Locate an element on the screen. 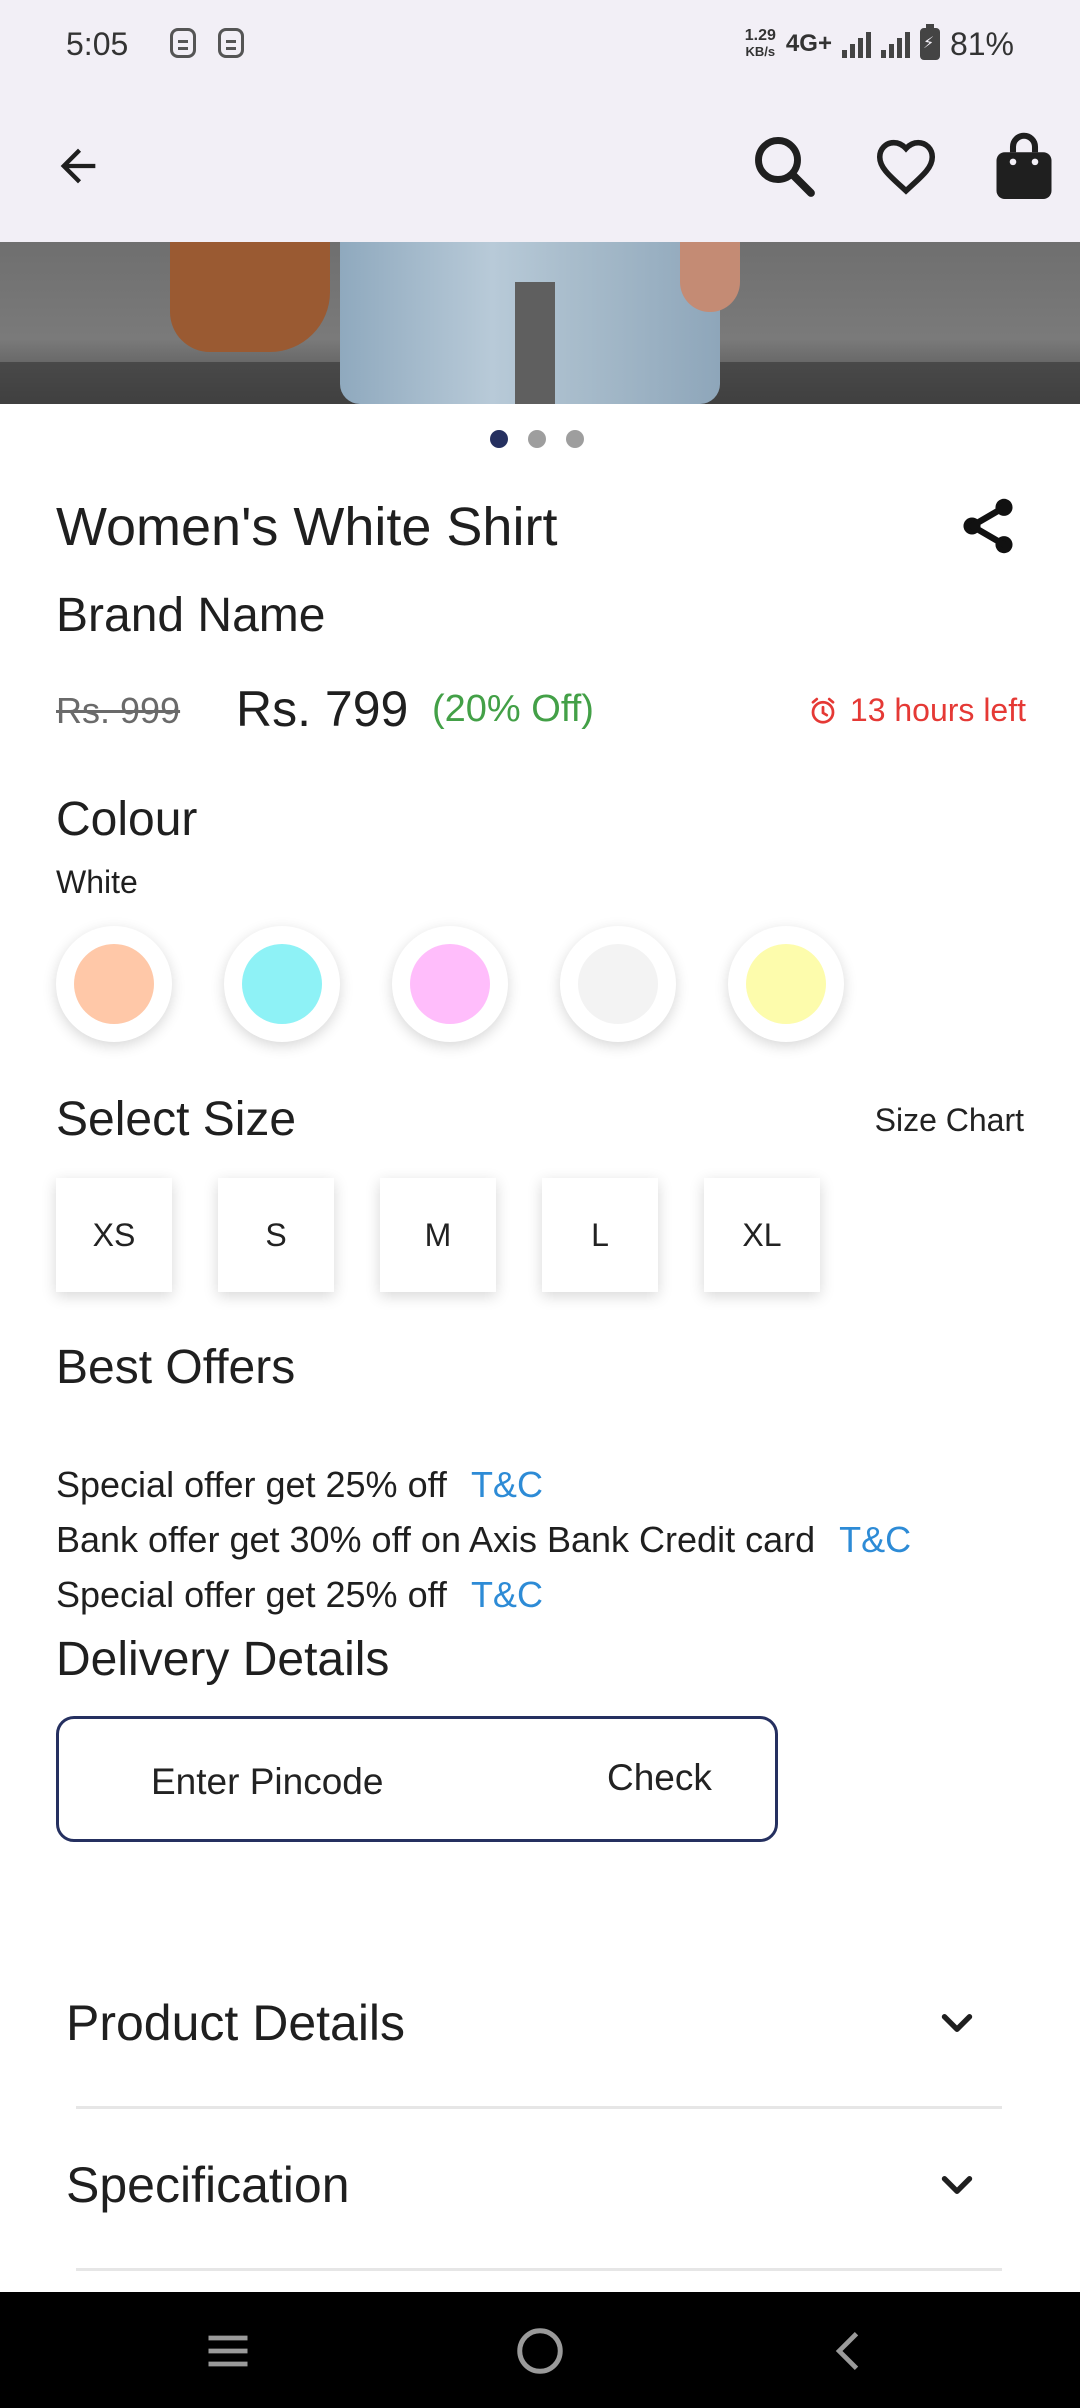  battery-percent: 81% is located at coordinates (981, 43).